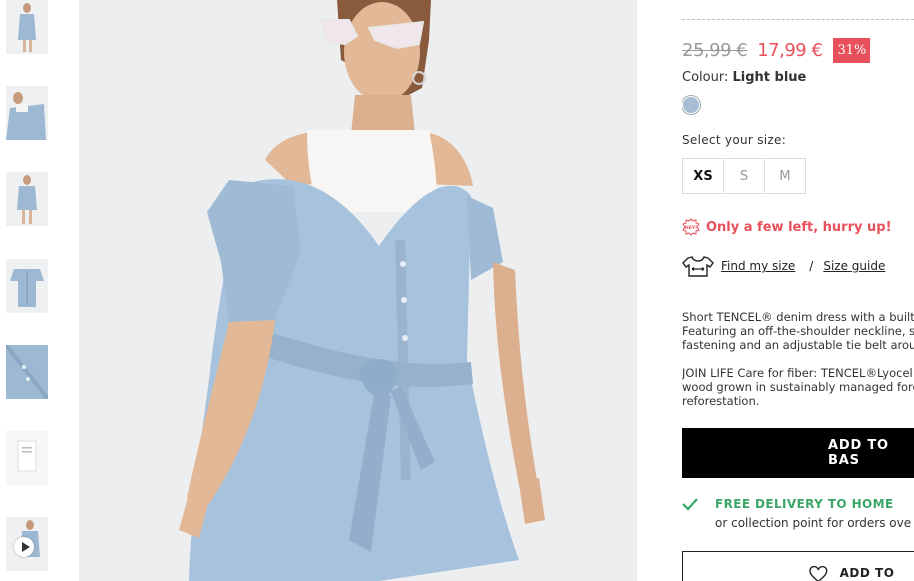 This screenshot has width=914, height=581. Describe the element at coordinates (804, 504) in the screenshot. I see `free-delivery-title: FREE DELIVERY TO HOME` at that location.